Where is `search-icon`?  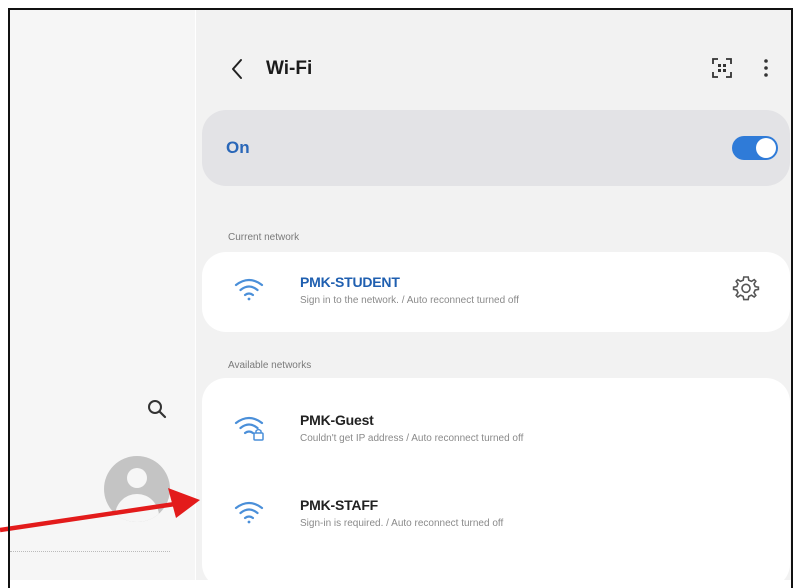 search-icon is located at coordinates (157, 409).